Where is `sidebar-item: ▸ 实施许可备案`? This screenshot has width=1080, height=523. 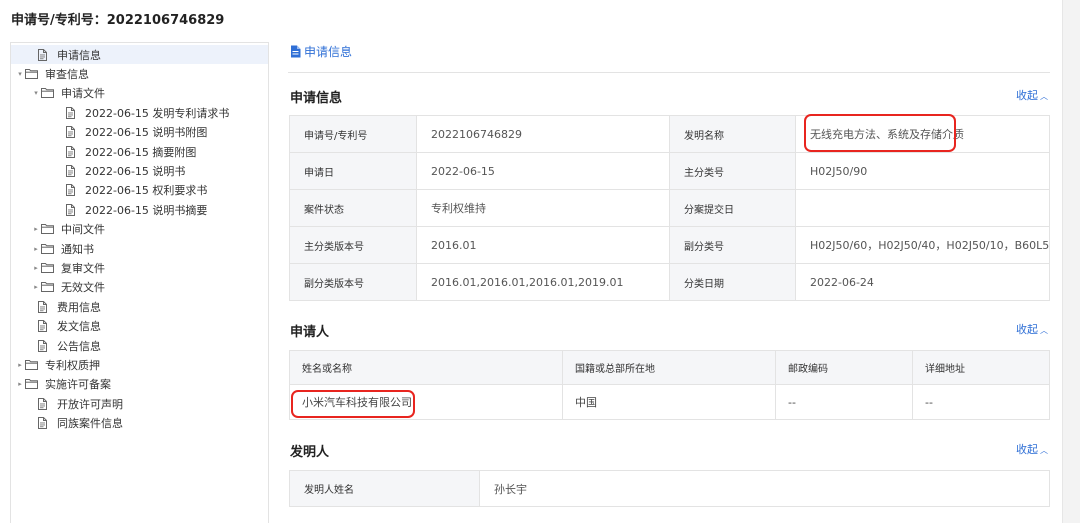 sidebar-item: ▸ 实施许可备案 is located at coordinates (139, 384).